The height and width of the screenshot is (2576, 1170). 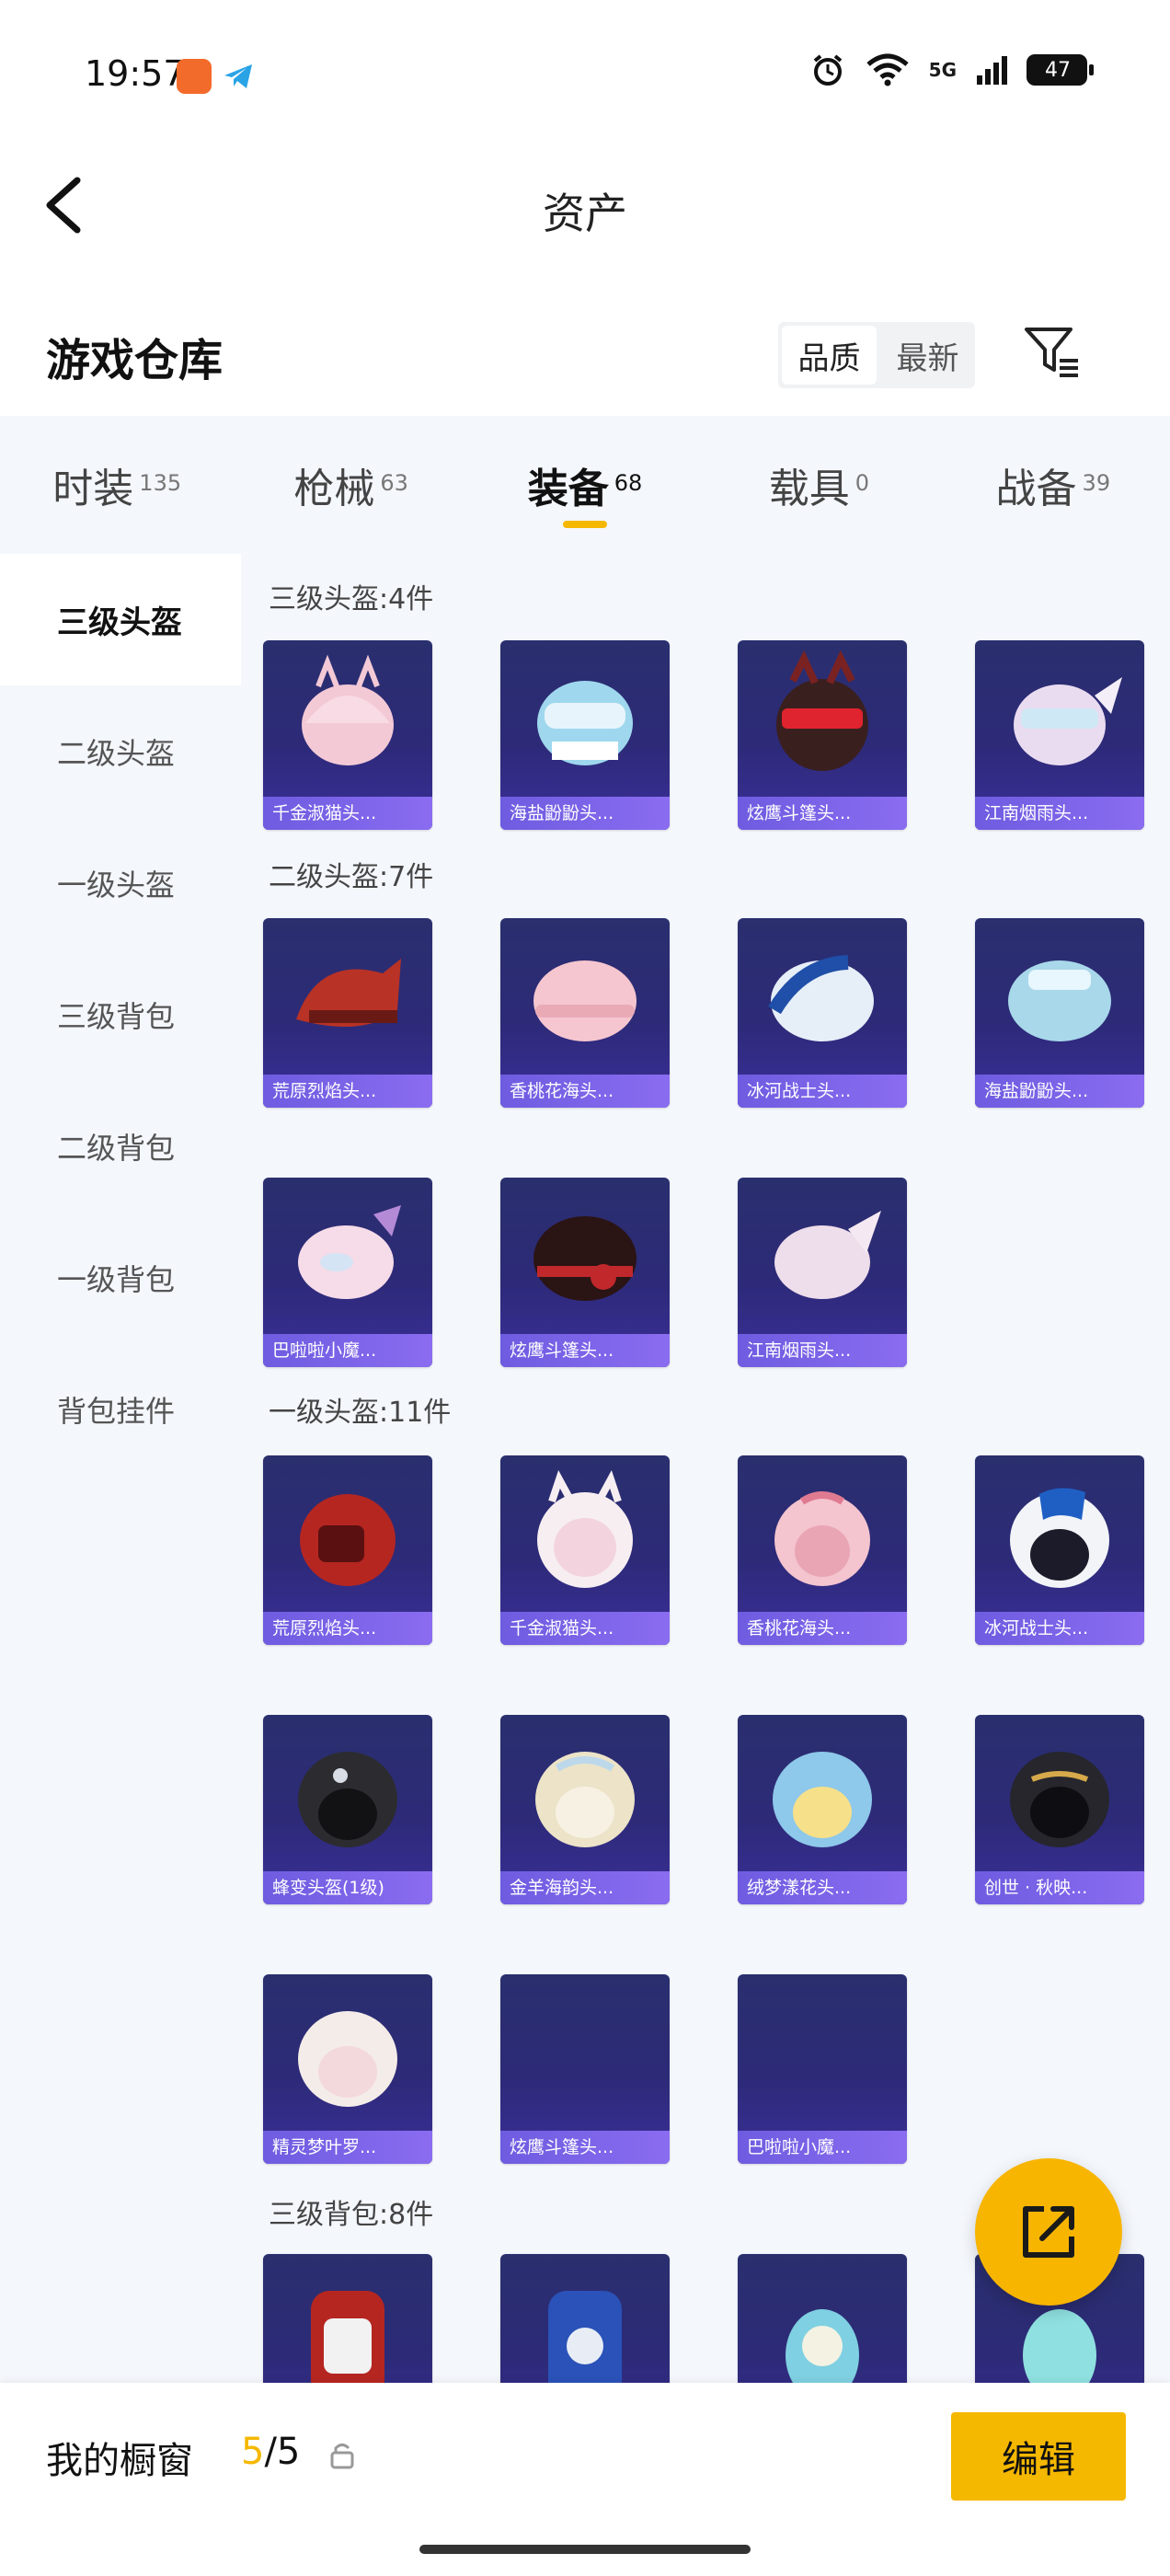 What do you see at coordinates (1052, 351) in the screenshot?
I see `filter-icon` at bounding box center [1052, 351].